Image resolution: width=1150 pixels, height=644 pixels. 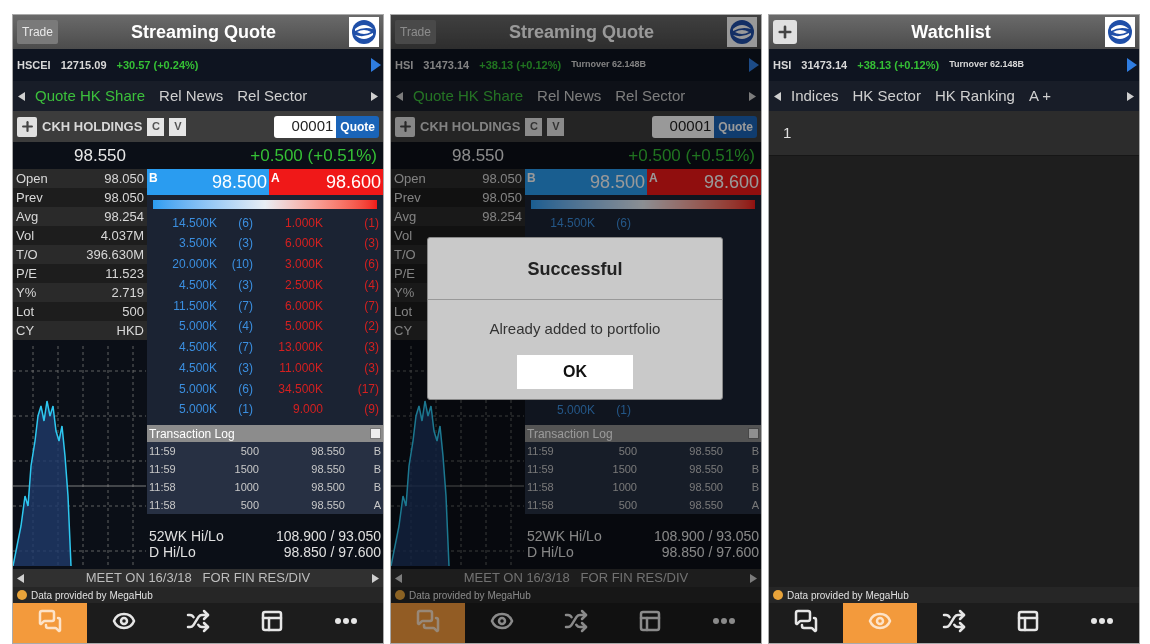 I want to click on logo-icon, so click(x=364, y=32).